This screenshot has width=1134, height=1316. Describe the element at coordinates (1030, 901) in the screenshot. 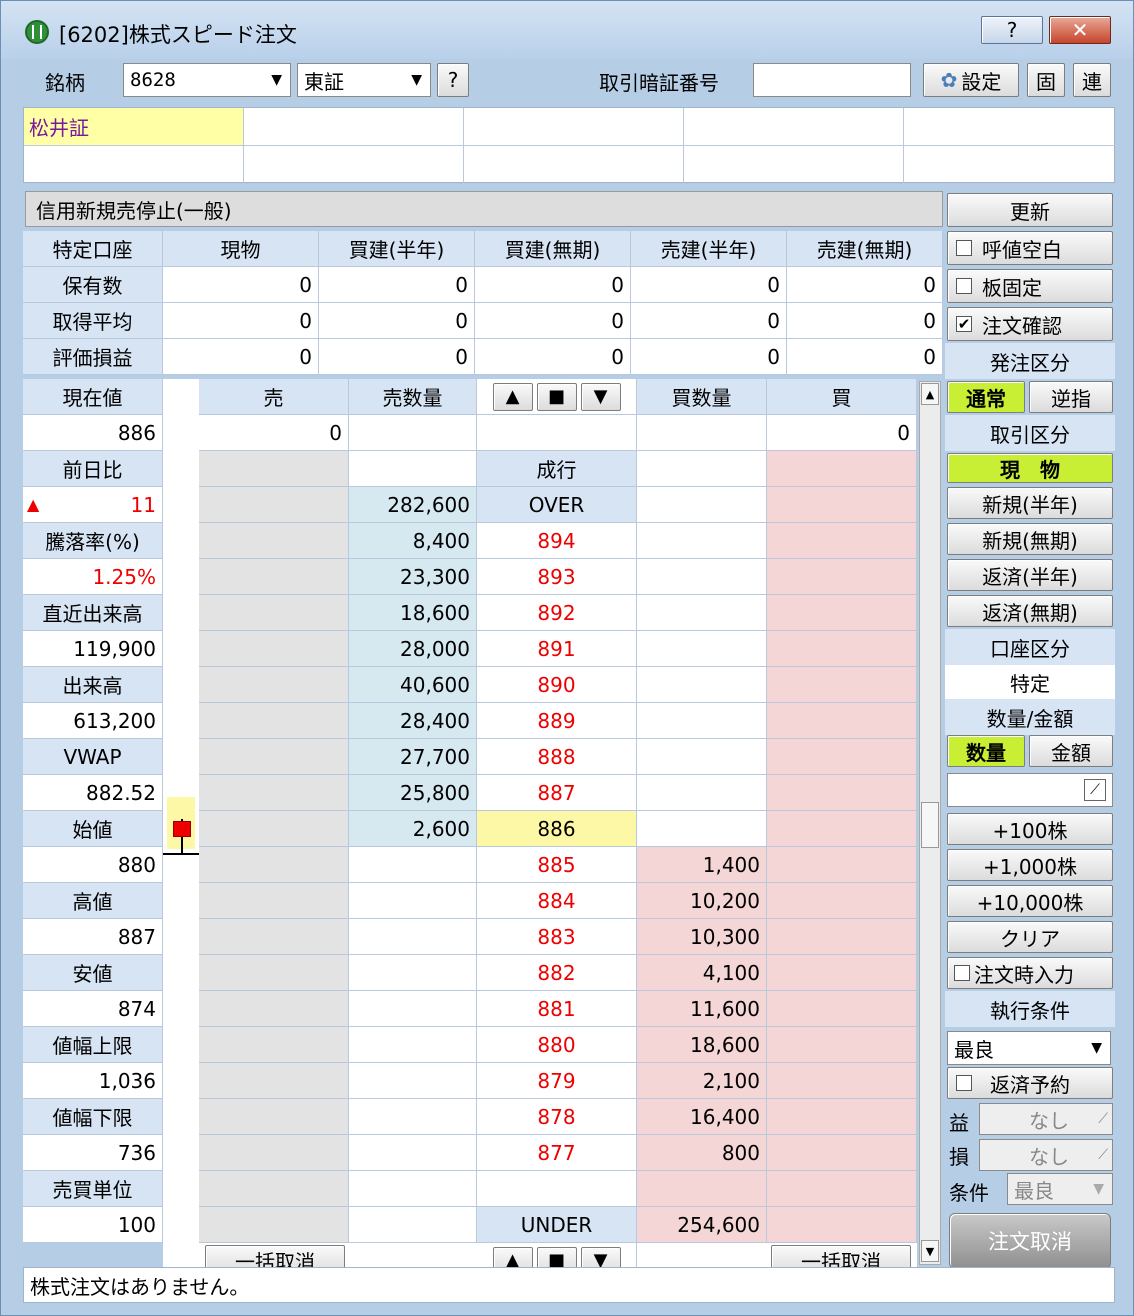

I see `add-10000-button: +10,000株` at that location.